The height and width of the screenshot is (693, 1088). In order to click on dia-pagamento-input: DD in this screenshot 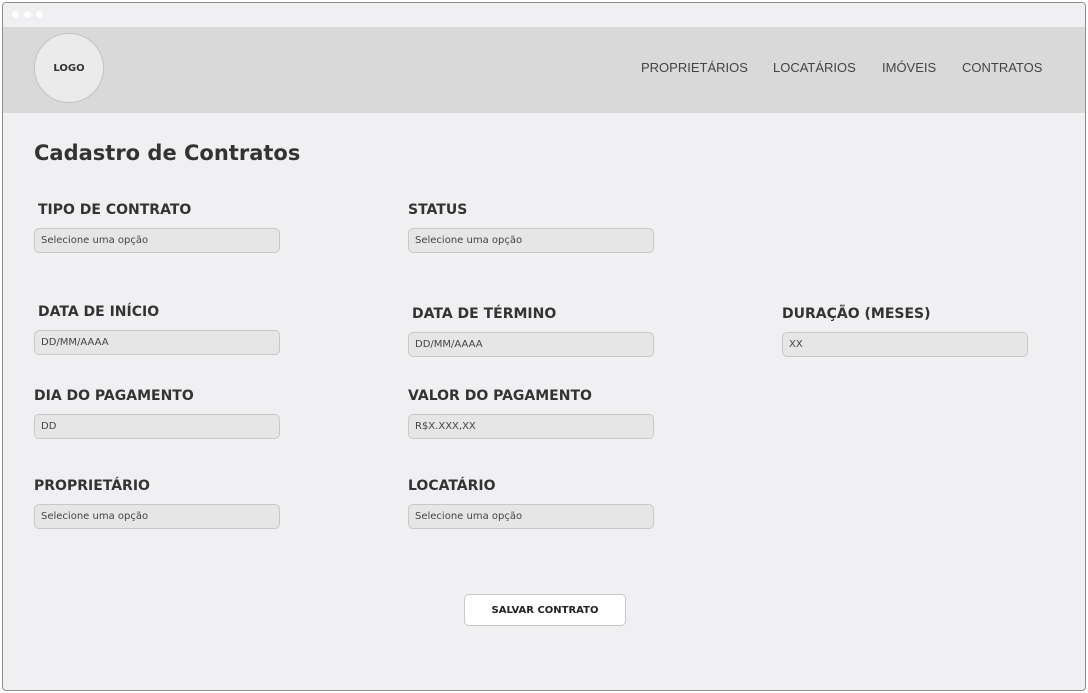, I will do `click(157, 426)`.